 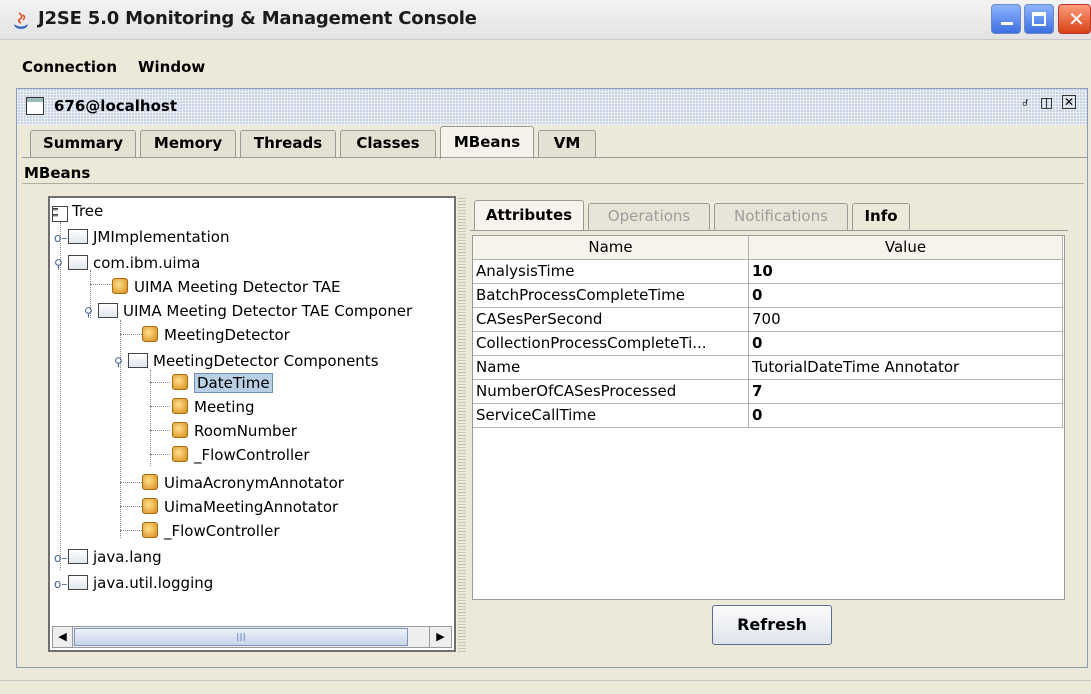 What do you see at coordinates (545, 69) in the screenshot?
I see `menu-bar: Connection Window` at bounding box center [545, 69].